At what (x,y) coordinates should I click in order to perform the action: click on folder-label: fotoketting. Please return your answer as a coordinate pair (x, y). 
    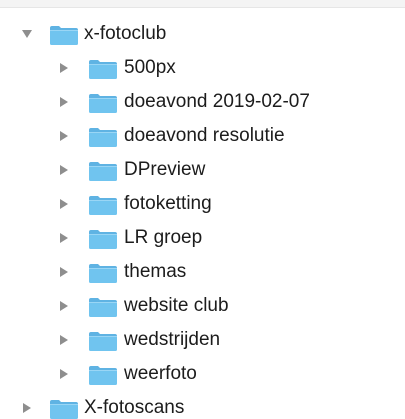
    Looking at the image, I should click on (168, 203).